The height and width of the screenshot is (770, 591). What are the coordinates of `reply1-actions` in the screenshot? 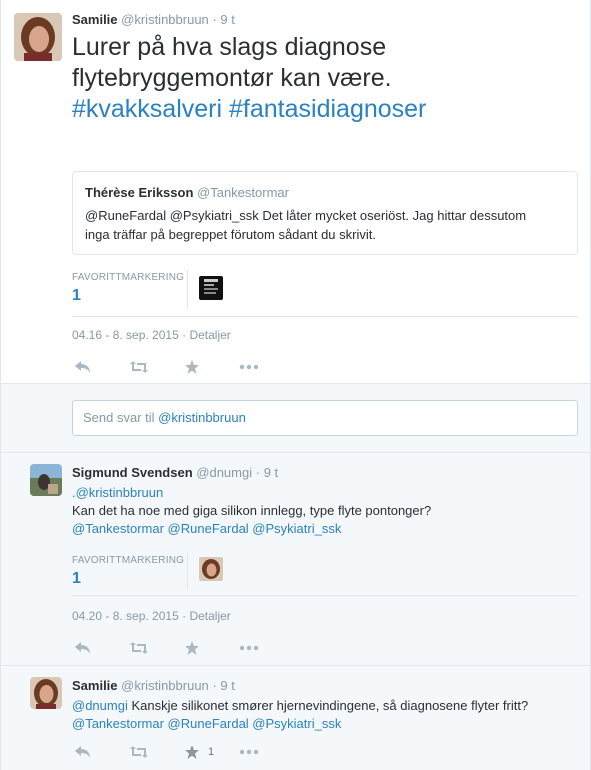 It's located at (184, 648).